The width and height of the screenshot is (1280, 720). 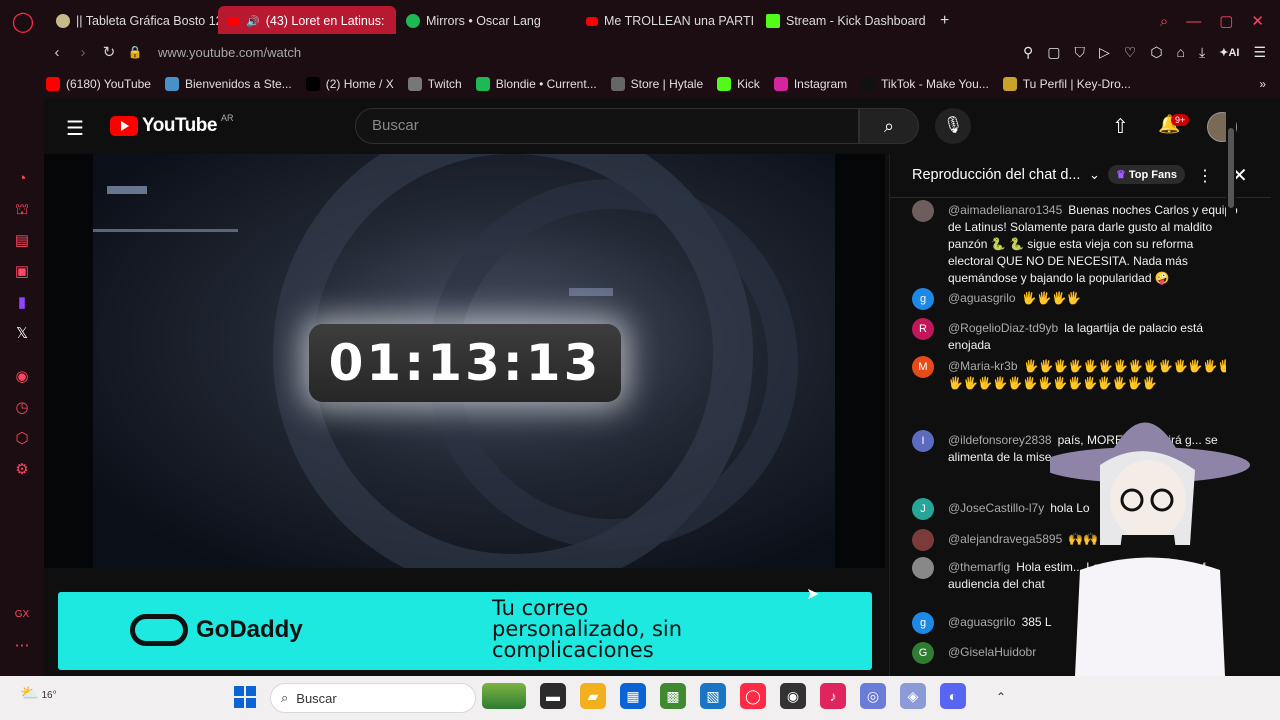 I want to click on messenger-icon: ▣, so click(x=22, y=271).